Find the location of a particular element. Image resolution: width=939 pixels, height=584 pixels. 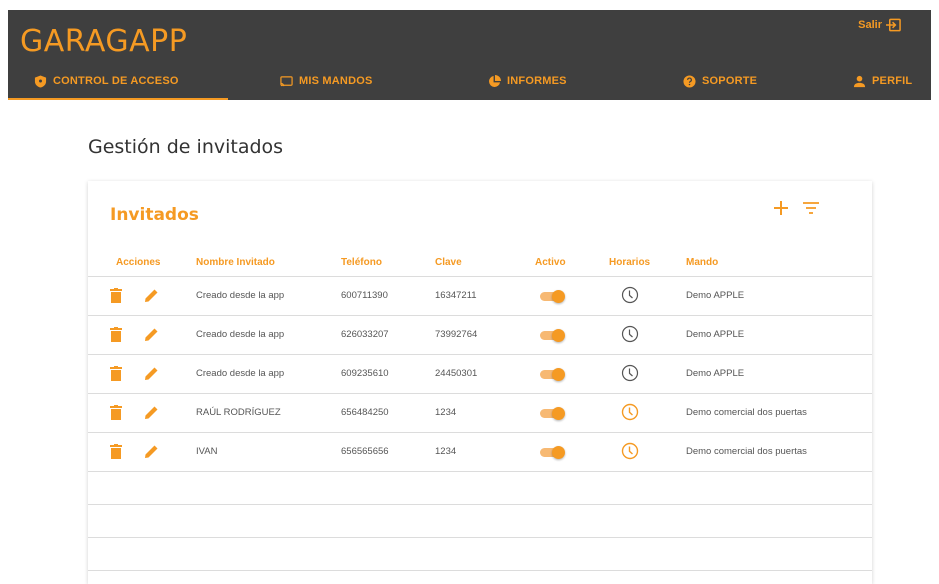

guest-phone: 609235610 is located at coordinates (365, 373).